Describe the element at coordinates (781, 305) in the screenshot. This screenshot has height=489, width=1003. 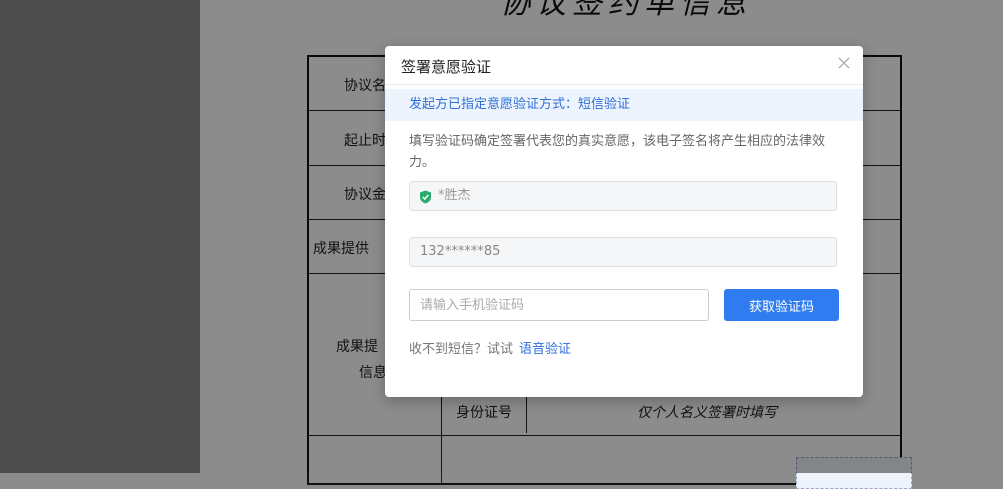
I see `get-code-button: 获取验证码` at that location.